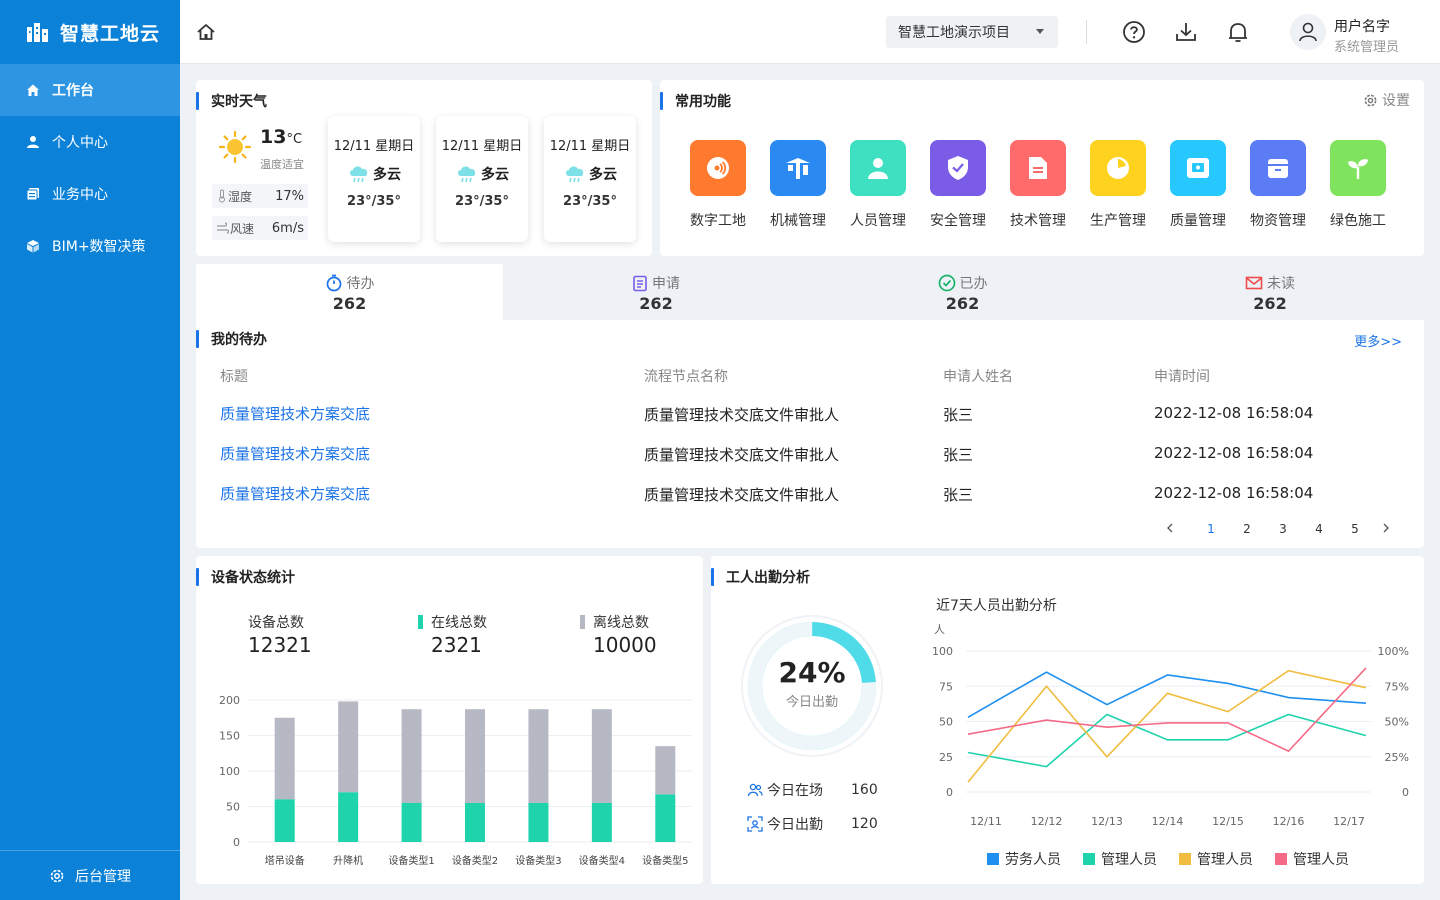 Image resolution: width=1440 pixels, height=900 pixels. I want to click on pager-next, so click(1386, 529).